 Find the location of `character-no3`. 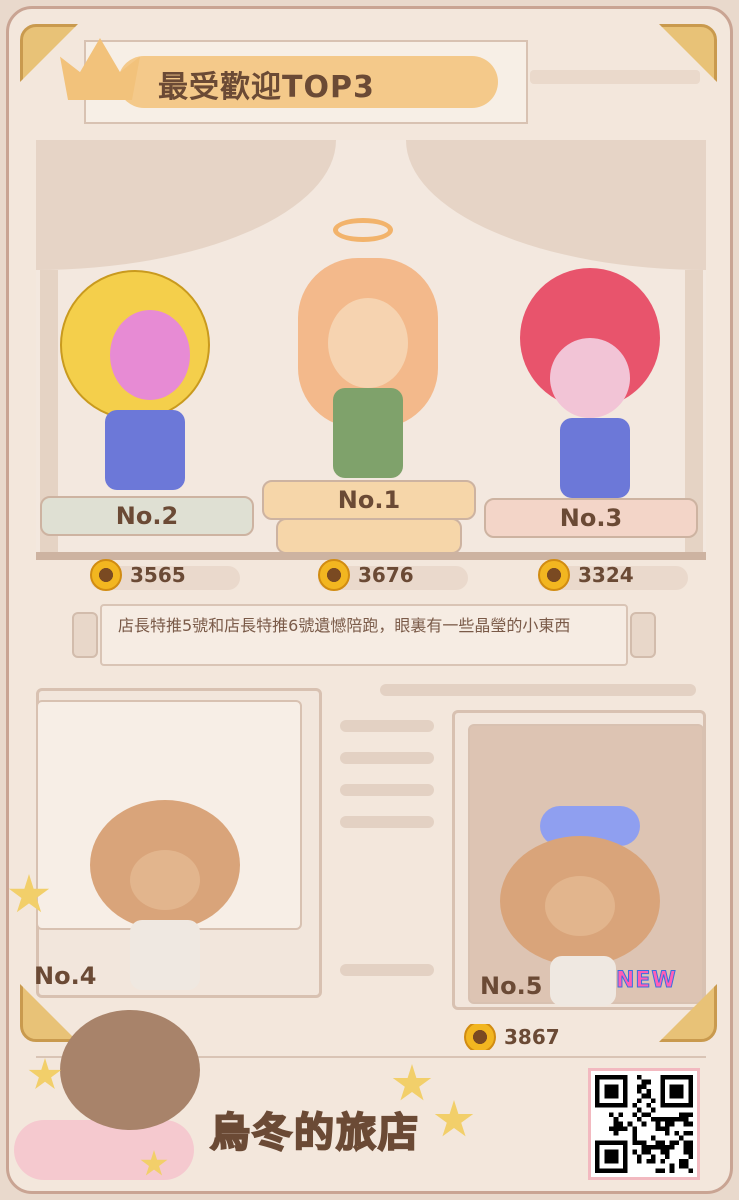

character-no3 is located at coordinates (595, 383).